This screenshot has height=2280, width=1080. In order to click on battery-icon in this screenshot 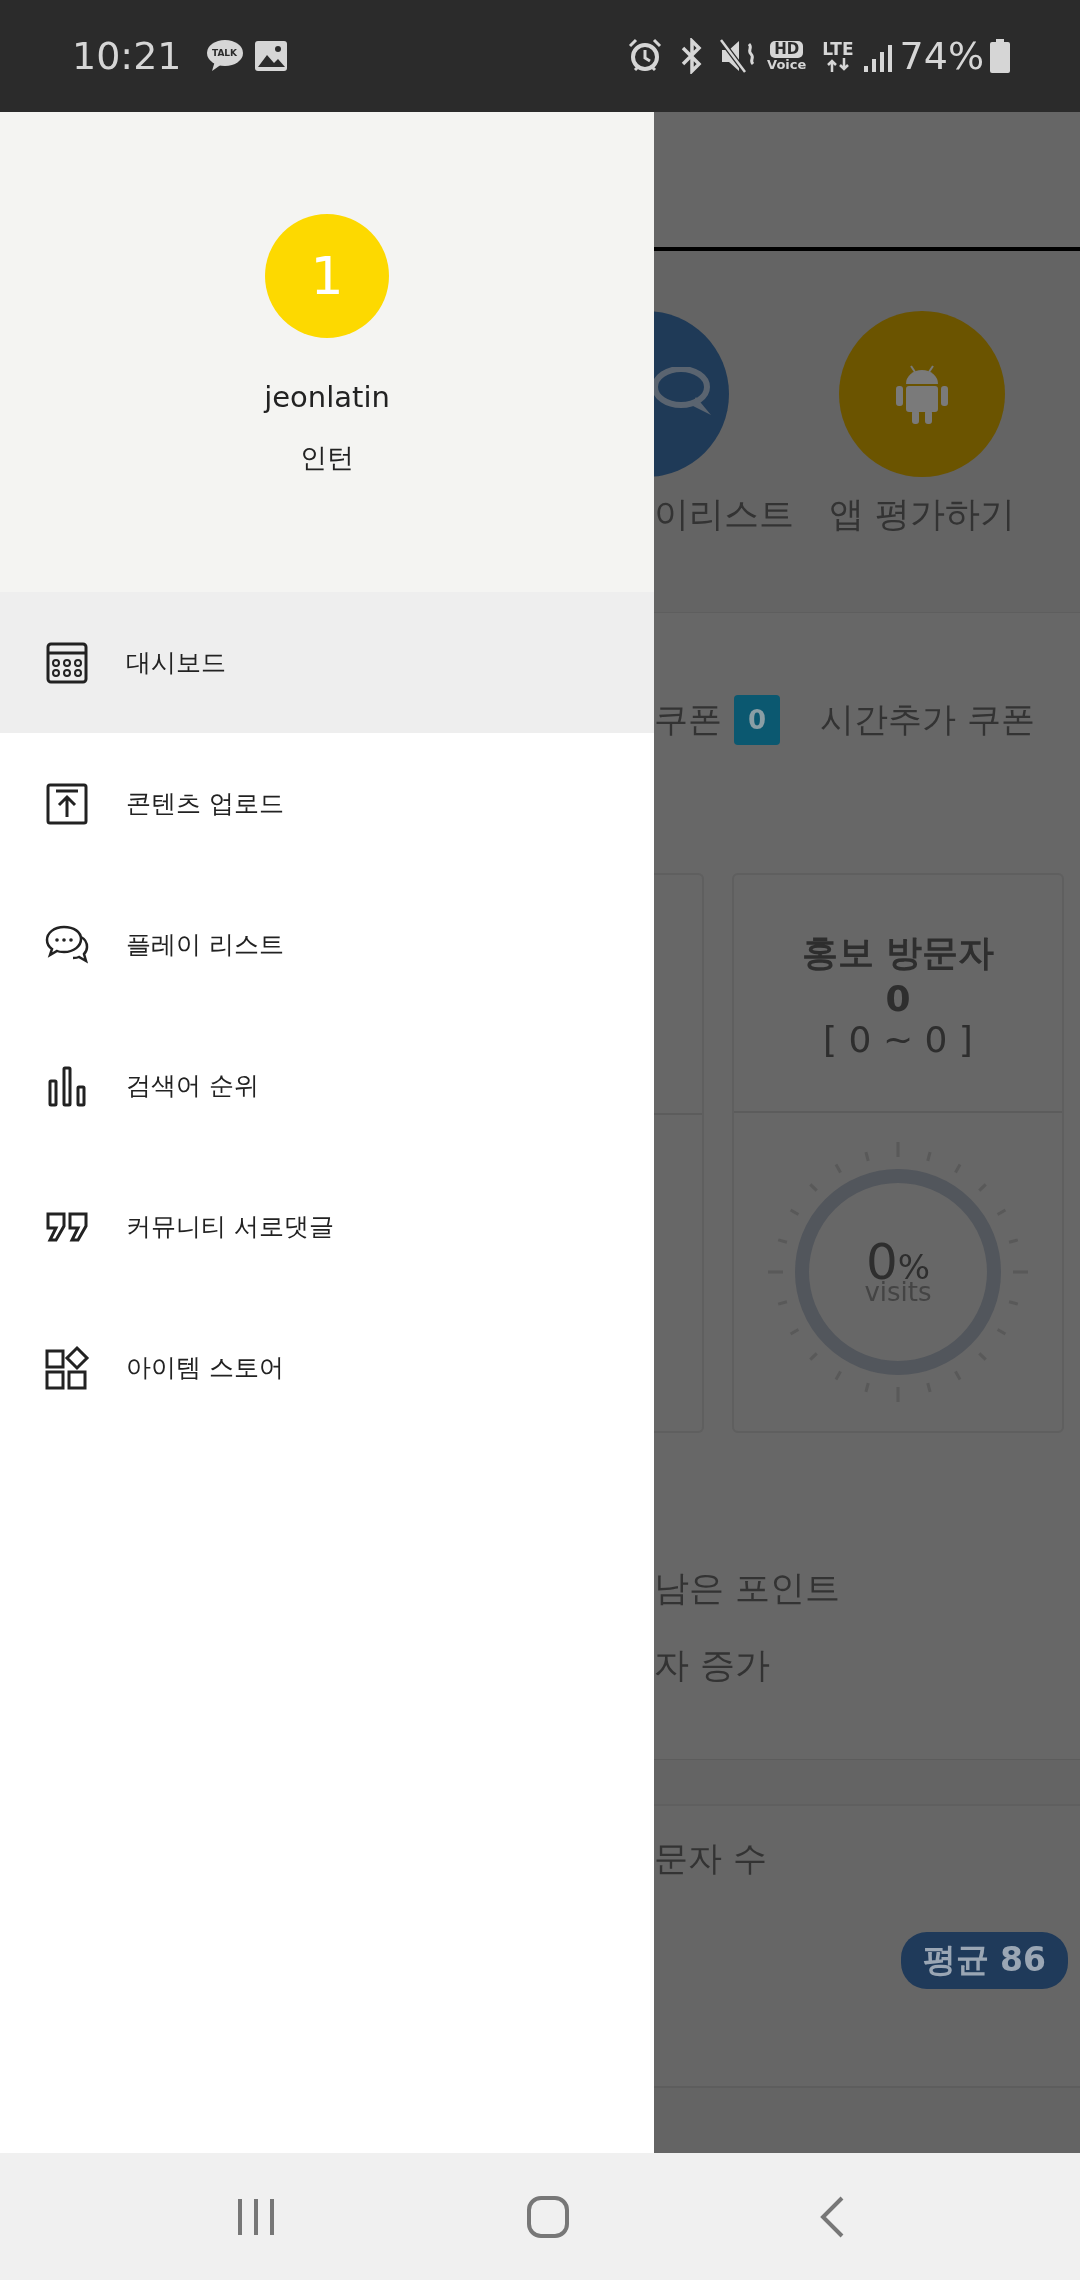, I will do `click(1000, 56)`.